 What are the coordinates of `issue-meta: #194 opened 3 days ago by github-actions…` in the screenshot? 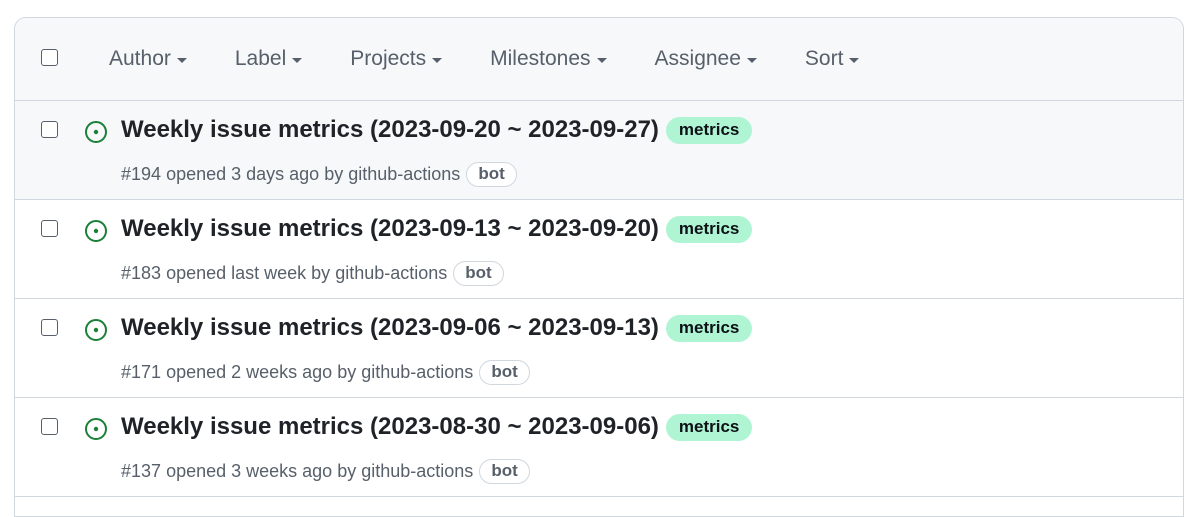 It's located at (319, 174).